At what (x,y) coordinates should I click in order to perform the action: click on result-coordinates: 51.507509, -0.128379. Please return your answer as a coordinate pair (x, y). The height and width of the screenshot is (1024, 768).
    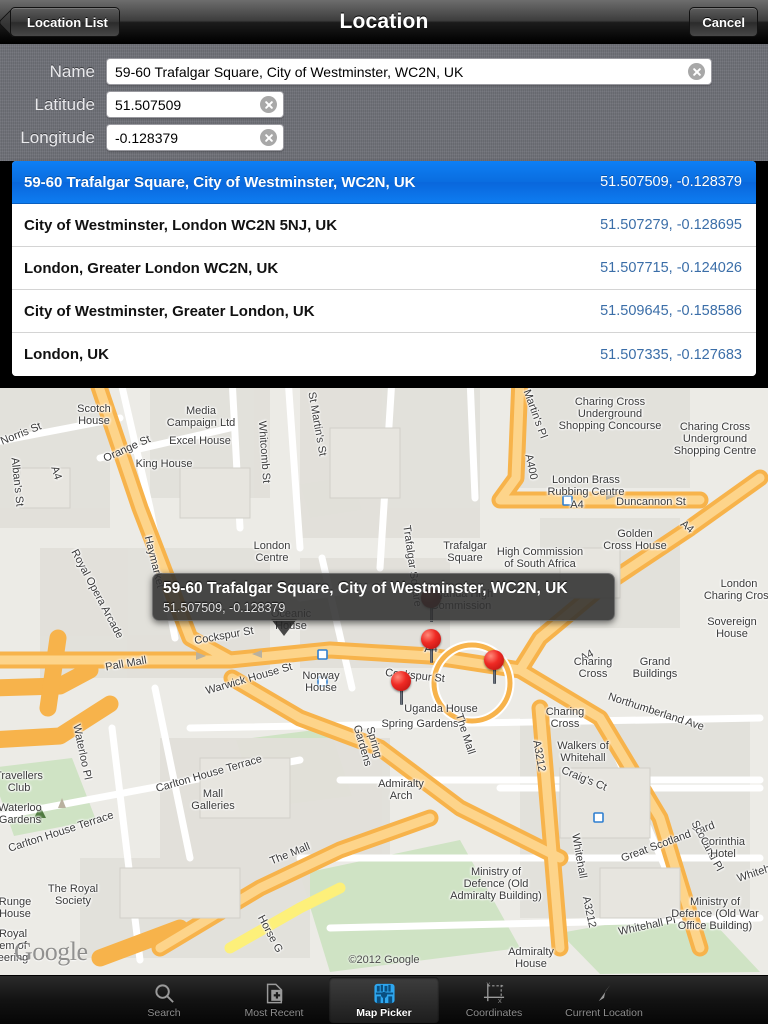
    Looking at the image, I should click on (671, 182).